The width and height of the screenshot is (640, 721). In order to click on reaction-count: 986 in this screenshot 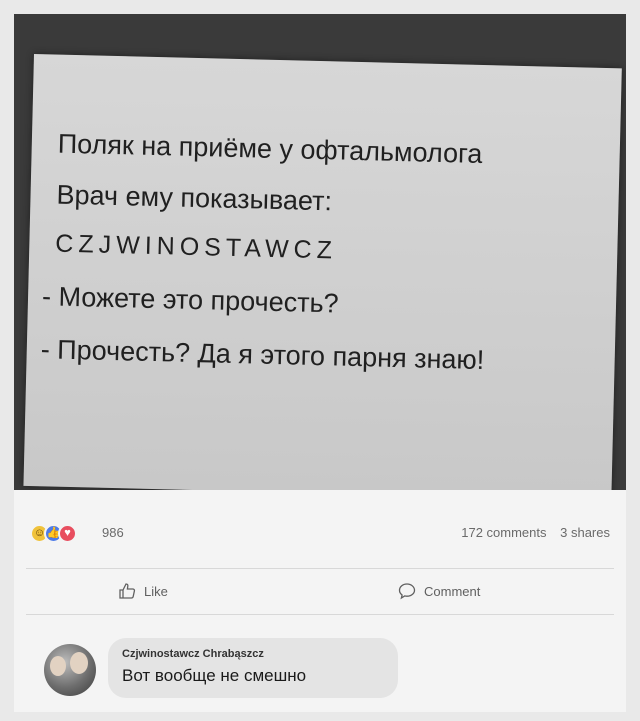, I will do `click(113, 532)`.